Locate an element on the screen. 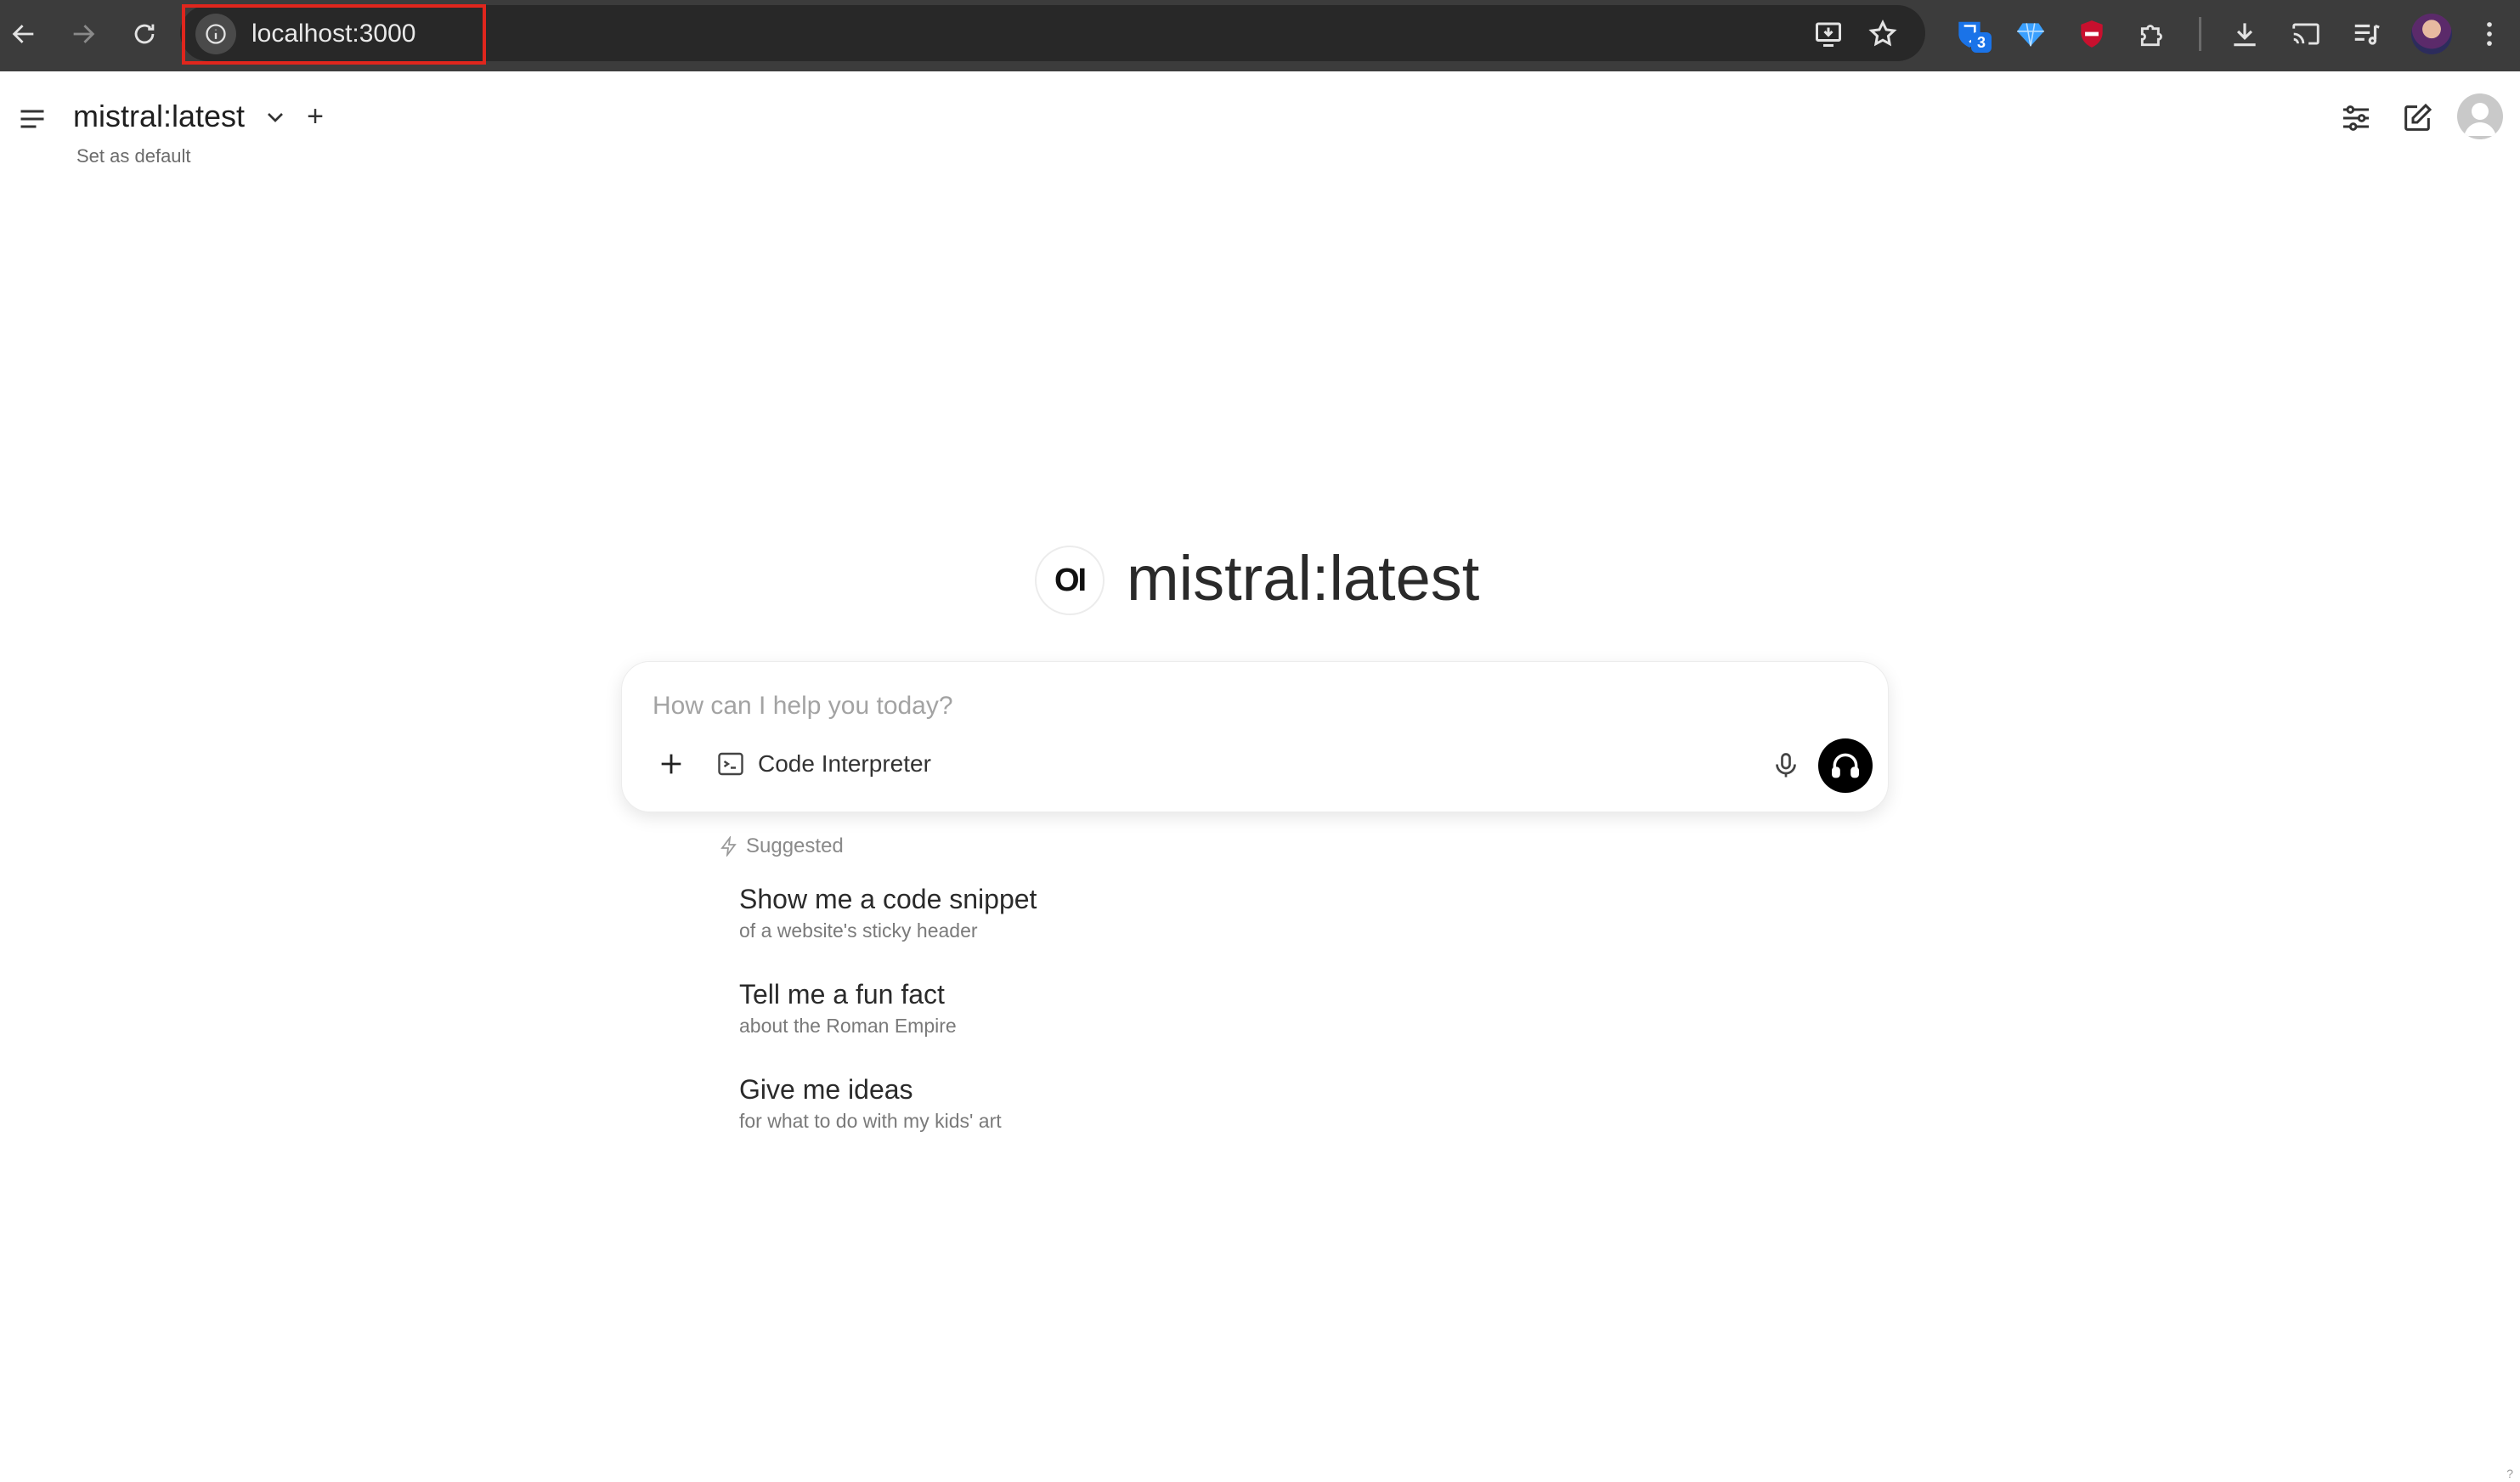  toolbar-separator is located at coordinates (2200, 34).